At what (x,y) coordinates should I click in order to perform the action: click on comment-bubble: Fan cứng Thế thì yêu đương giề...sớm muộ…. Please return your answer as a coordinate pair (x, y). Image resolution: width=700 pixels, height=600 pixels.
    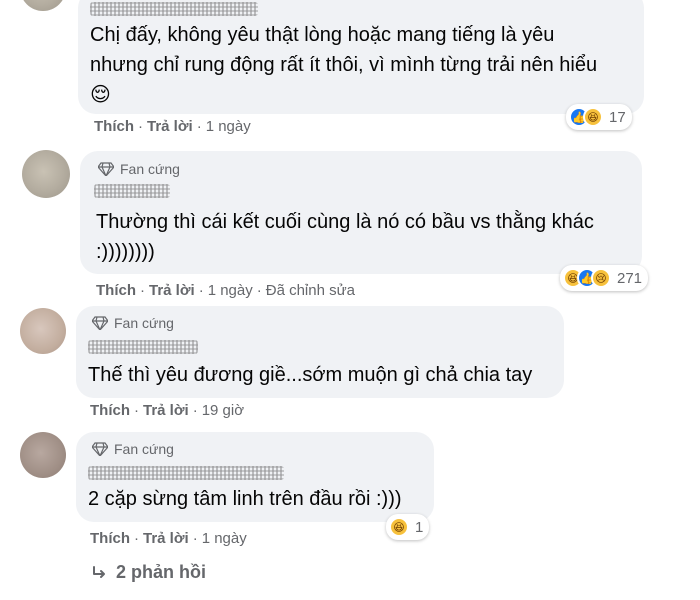
    Looking at the image, I should click on (320, 352).